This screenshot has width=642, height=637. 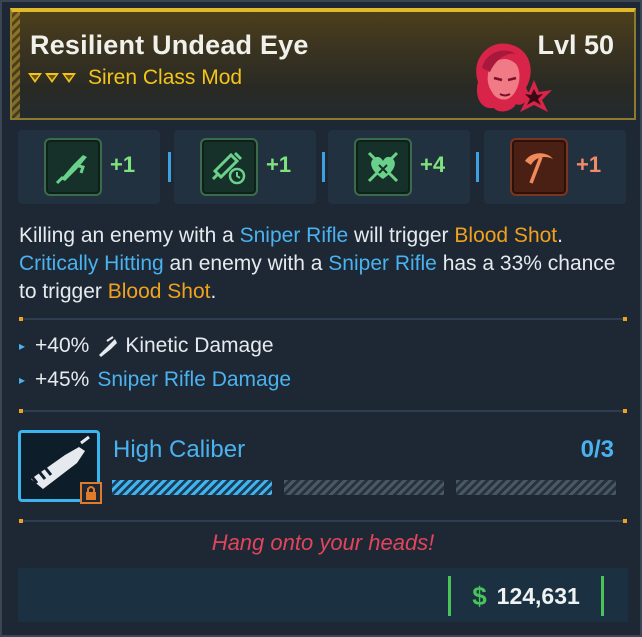 I want to click on footer: $ 124,631, so click(x=323, y=595).